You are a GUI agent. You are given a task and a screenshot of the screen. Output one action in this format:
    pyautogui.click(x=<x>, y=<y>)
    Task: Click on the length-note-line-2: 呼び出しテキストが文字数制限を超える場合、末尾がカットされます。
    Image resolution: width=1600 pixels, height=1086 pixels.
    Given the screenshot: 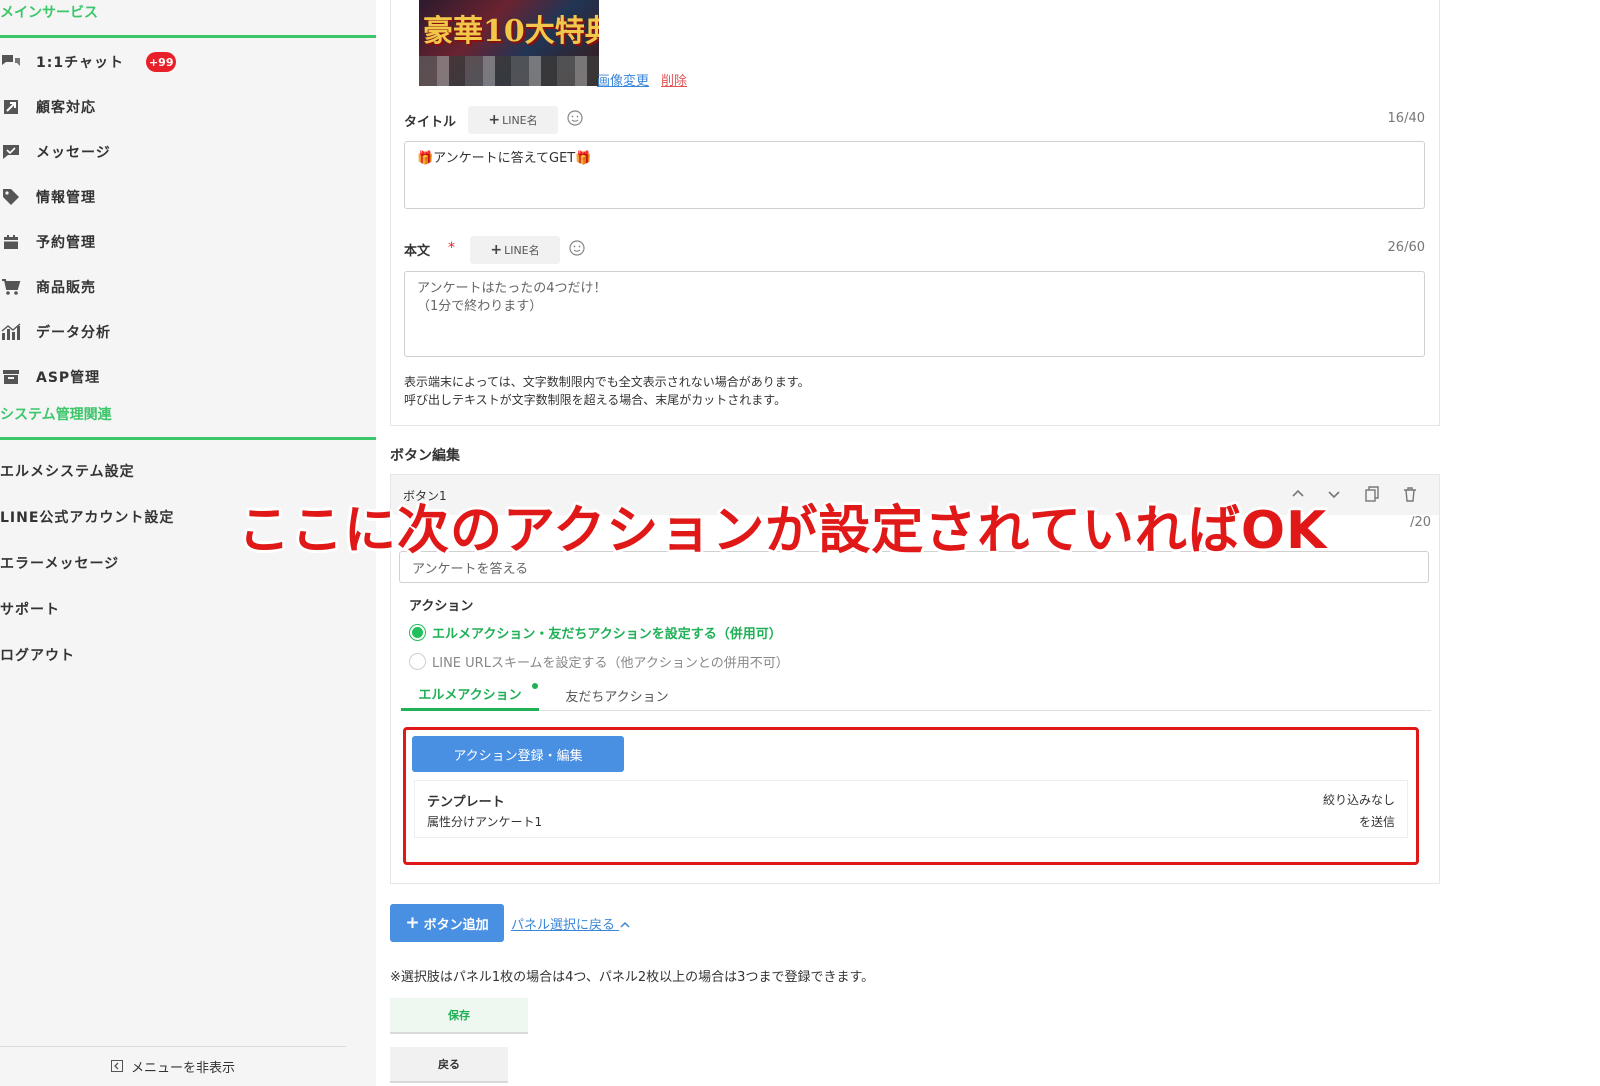 What is the action you would take?
    pyautogui.click(x=595, y=400)
    